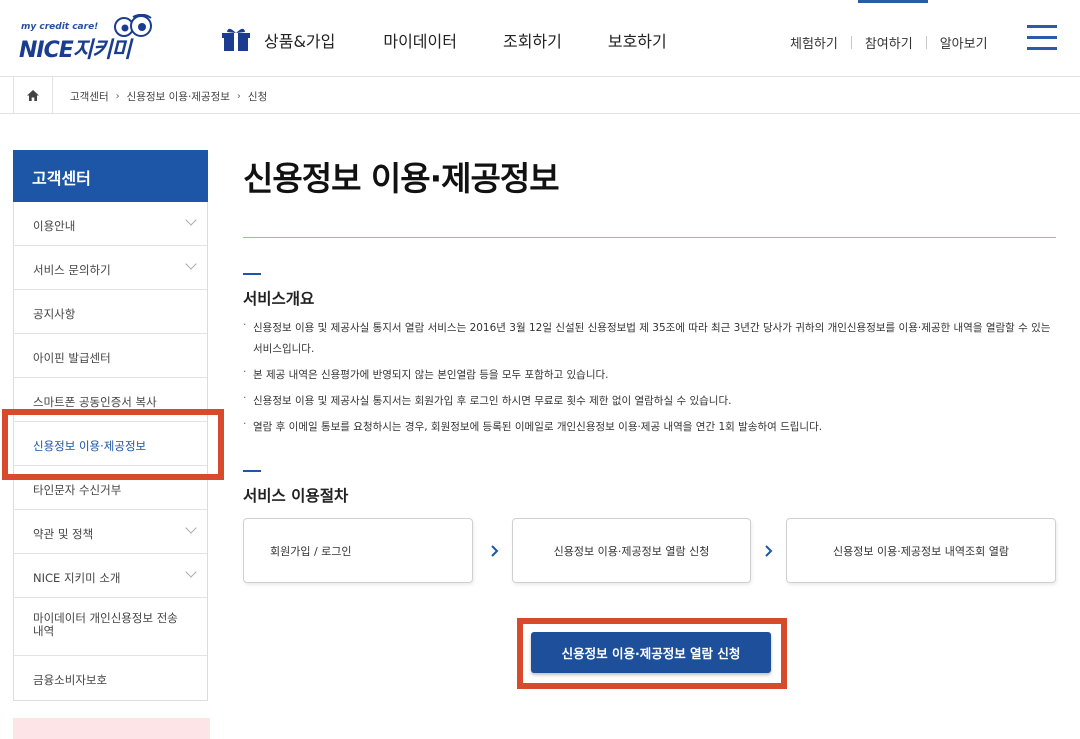 This screenshot has width=1080, height=739. What do you see at coordinates (649, 237) in the screenshot?
I see `title-divider` at bounding box center [649, 237].